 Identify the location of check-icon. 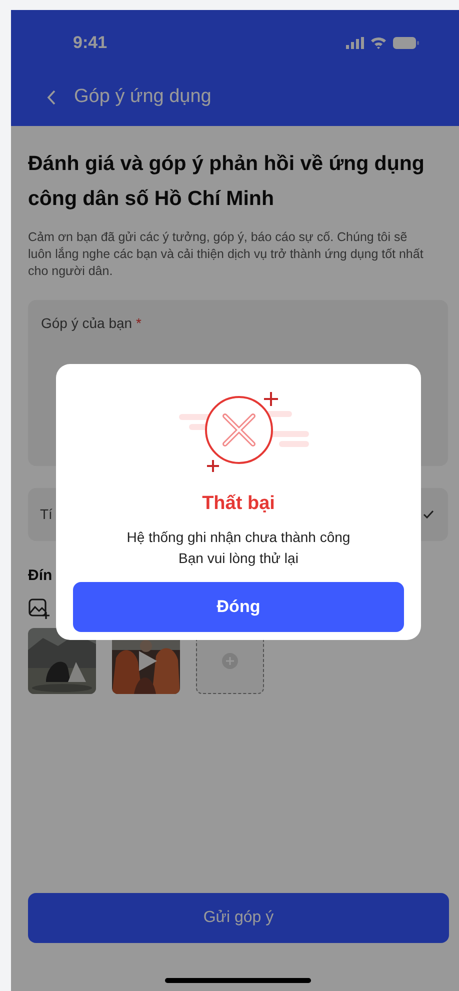
(428, 514).